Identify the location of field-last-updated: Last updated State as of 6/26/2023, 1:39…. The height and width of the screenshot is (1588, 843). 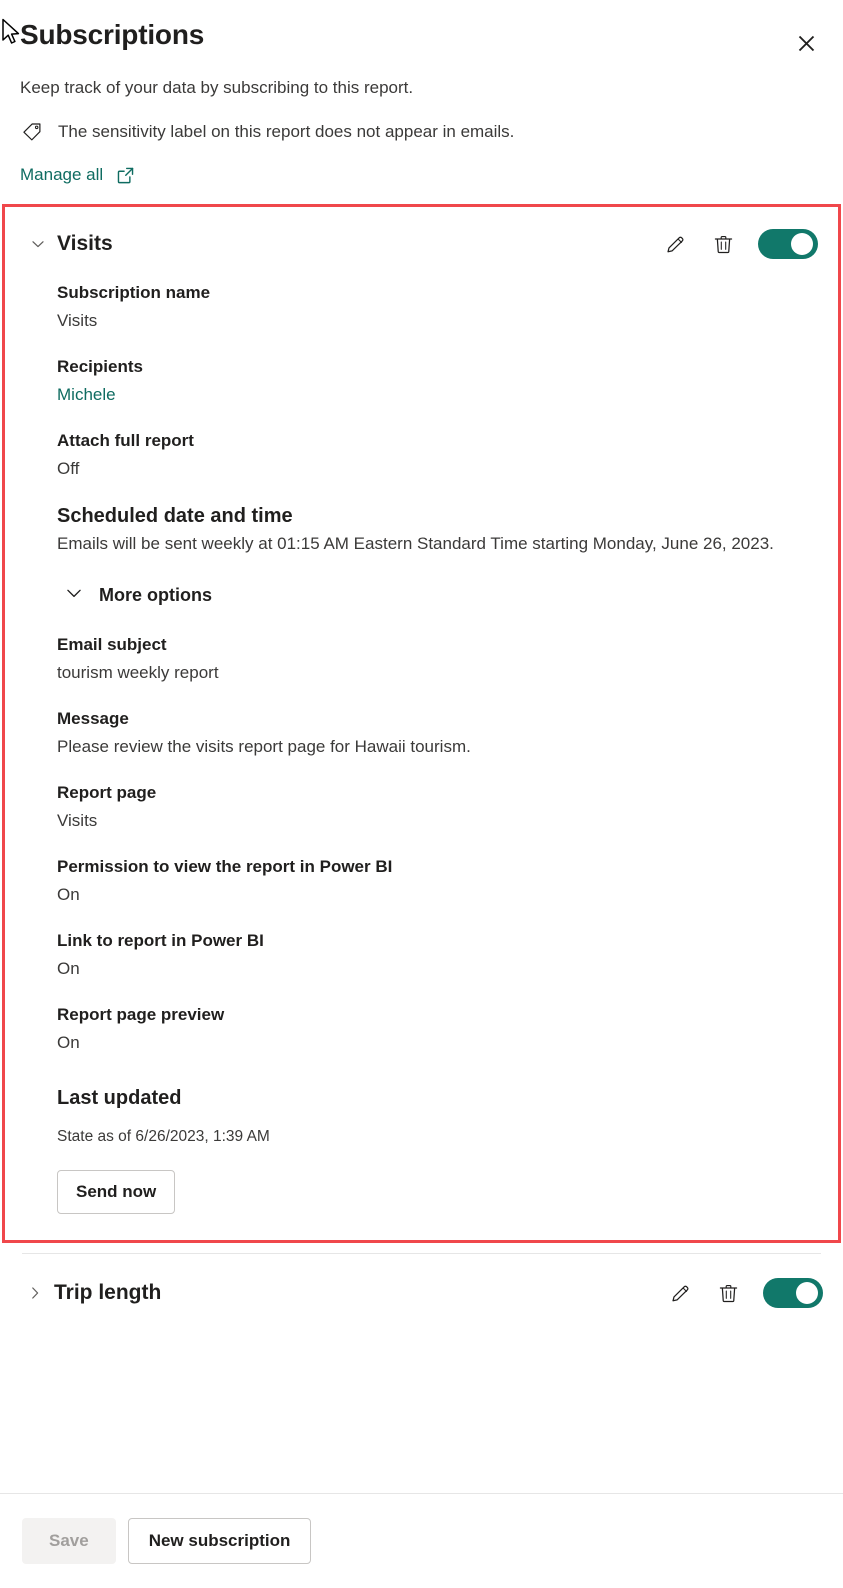
(437, 1149).